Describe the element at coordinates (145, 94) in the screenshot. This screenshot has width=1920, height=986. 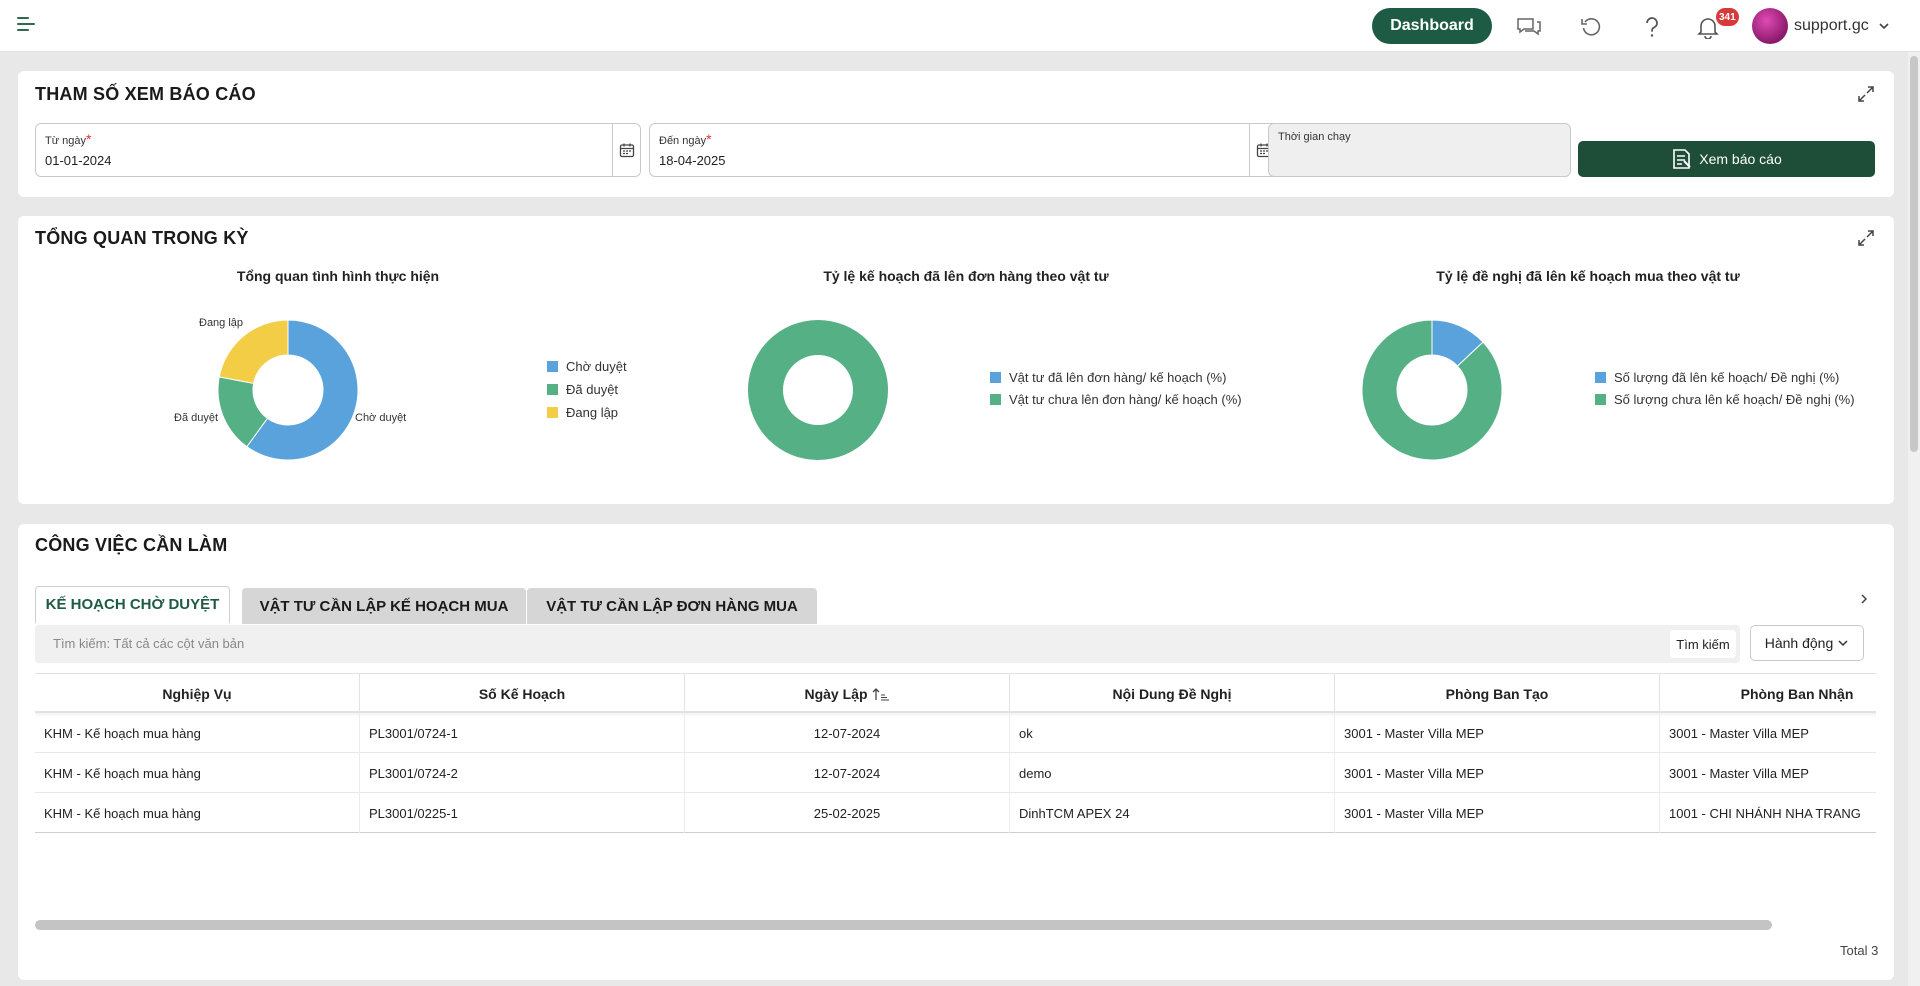
I see `params-title: THAM SỐ XEM BÁO CÁO` at that location.